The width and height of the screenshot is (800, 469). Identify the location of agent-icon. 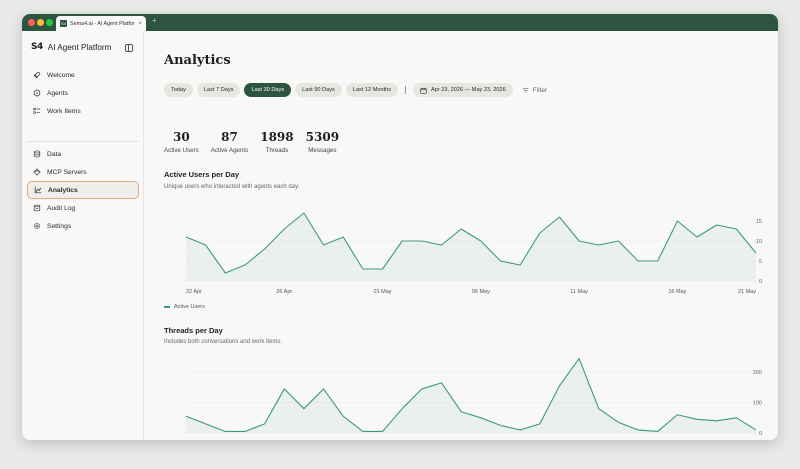
(37, 93).